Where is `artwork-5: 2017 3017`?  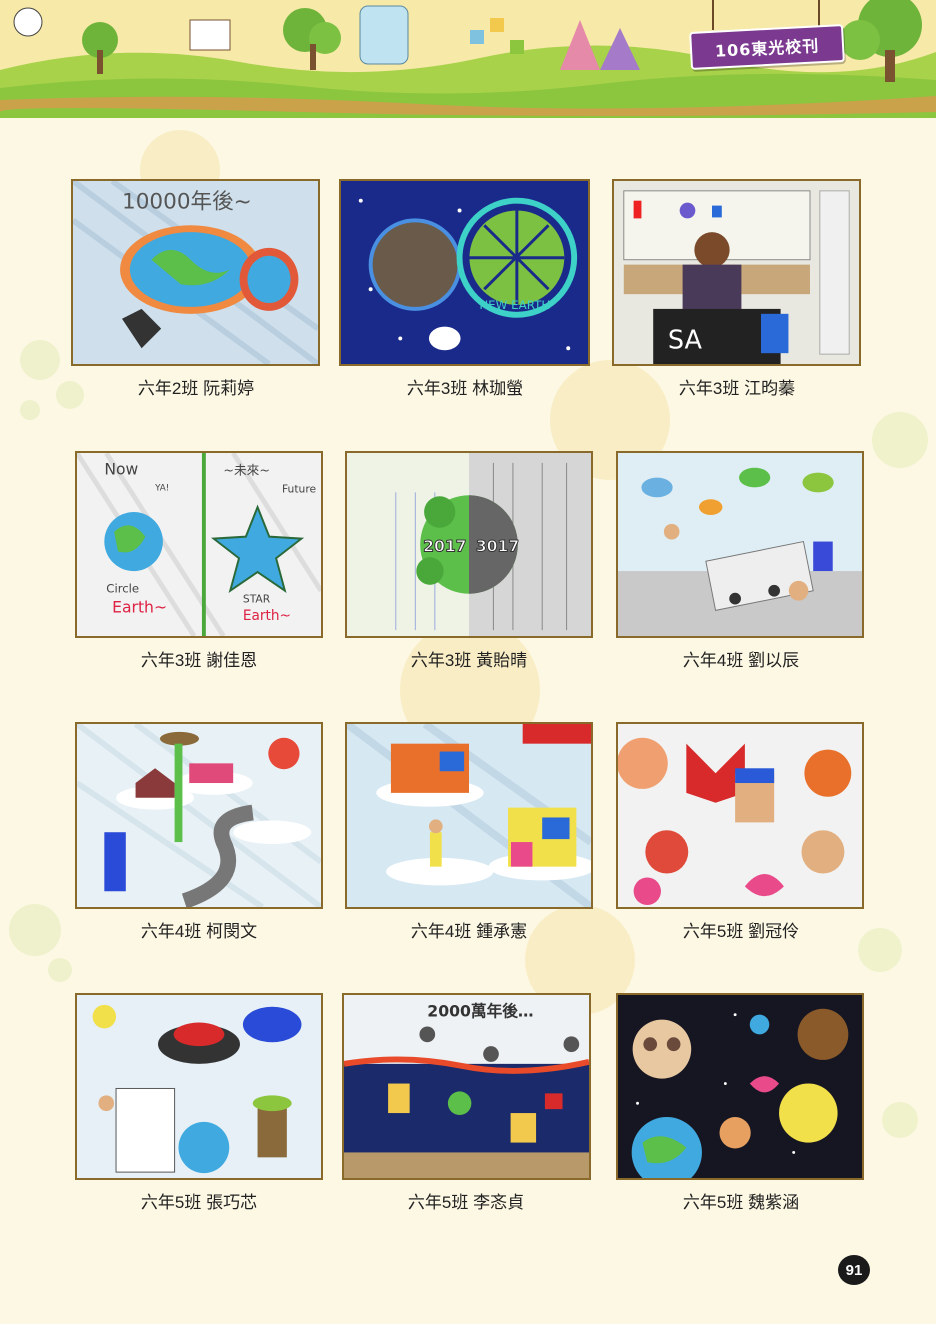 artwork-5: 2017 3017 is located at coordinates (469, 544).